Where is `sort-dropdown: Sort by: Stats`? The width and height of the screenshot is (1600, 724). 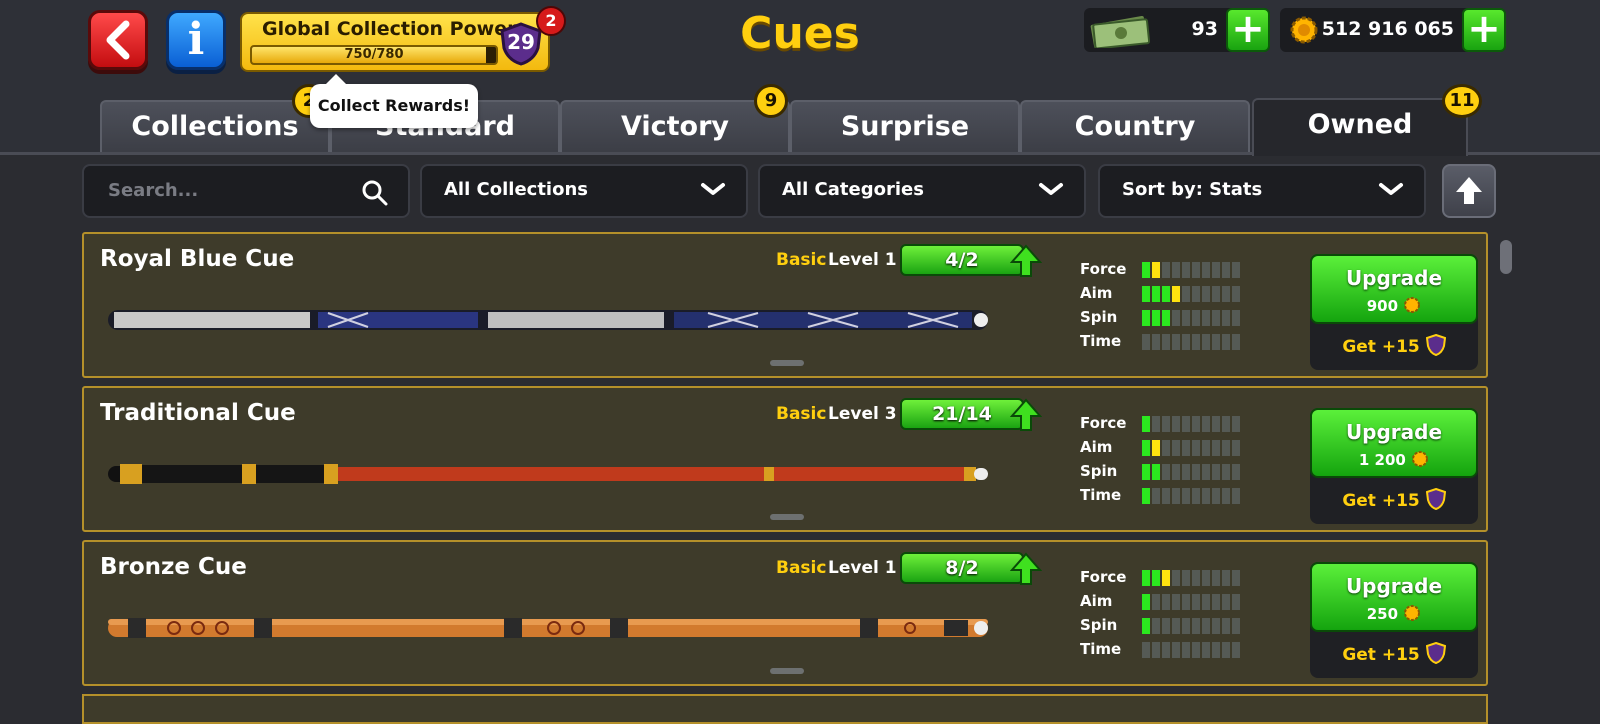 sort-dropdown: Sort by: Stats is located at coordinates (1262, 191).